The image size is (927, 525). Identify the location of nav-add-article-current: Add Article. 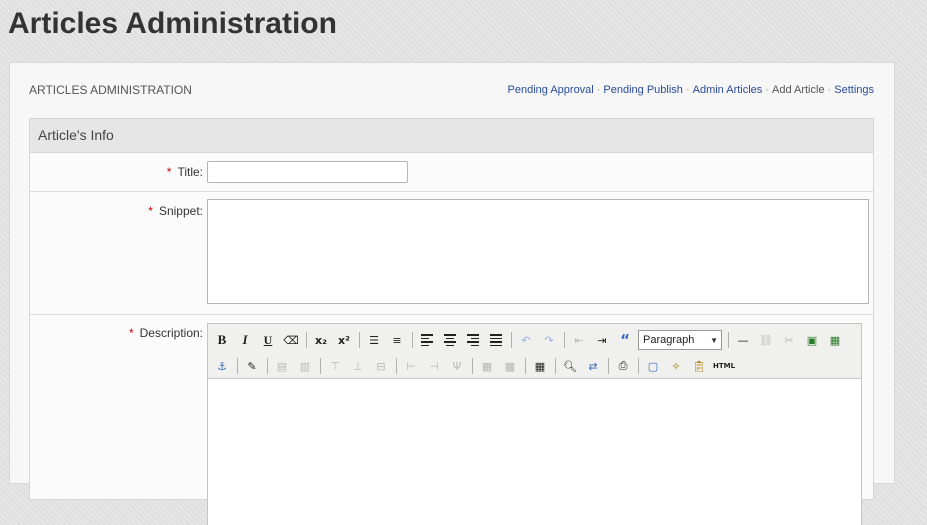
(798, 90).